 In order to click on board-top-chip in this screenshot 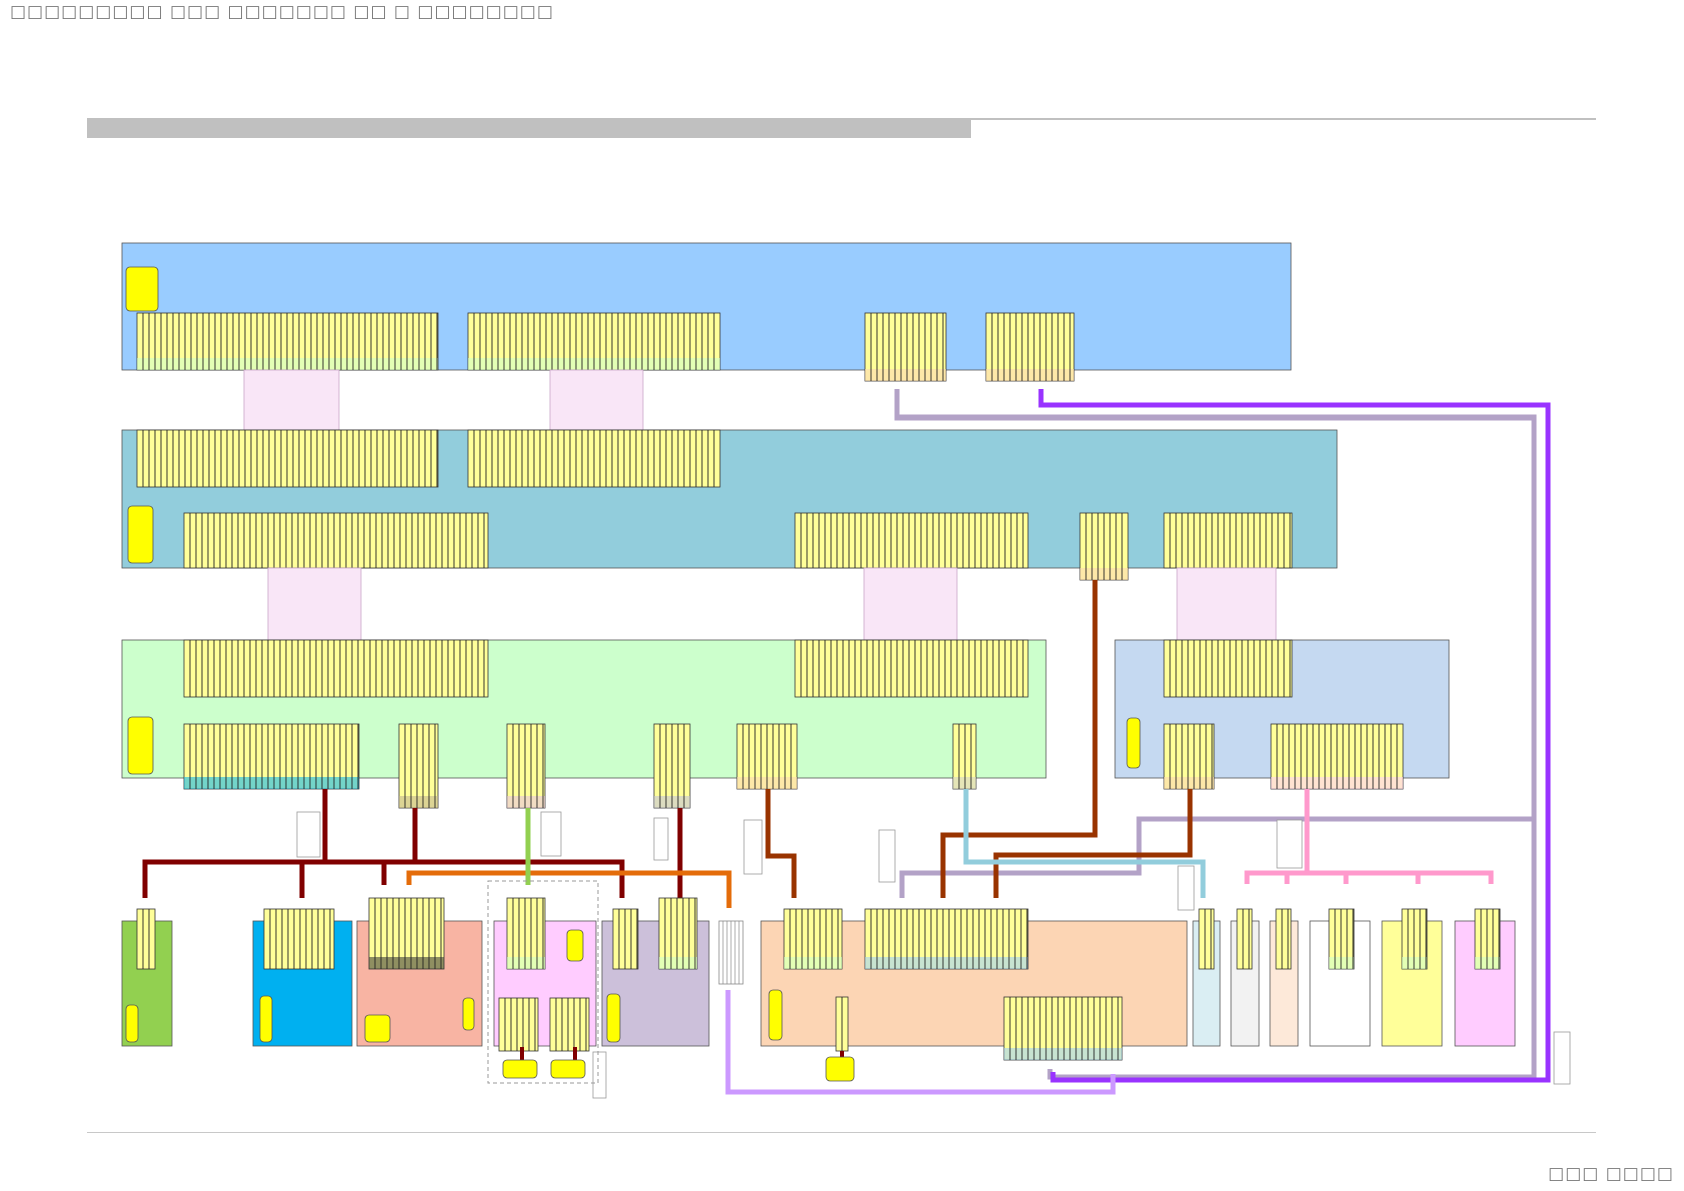, I will do `click(142, 289)`.